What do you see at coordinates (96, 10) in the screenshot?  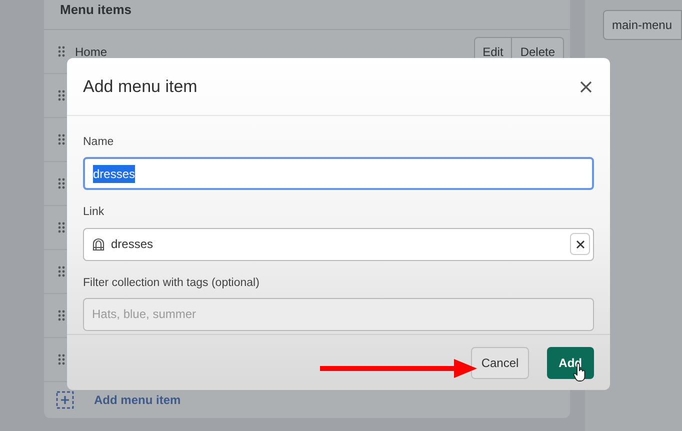 I see `section-title: Menu items` at bounding box center [96, 10].